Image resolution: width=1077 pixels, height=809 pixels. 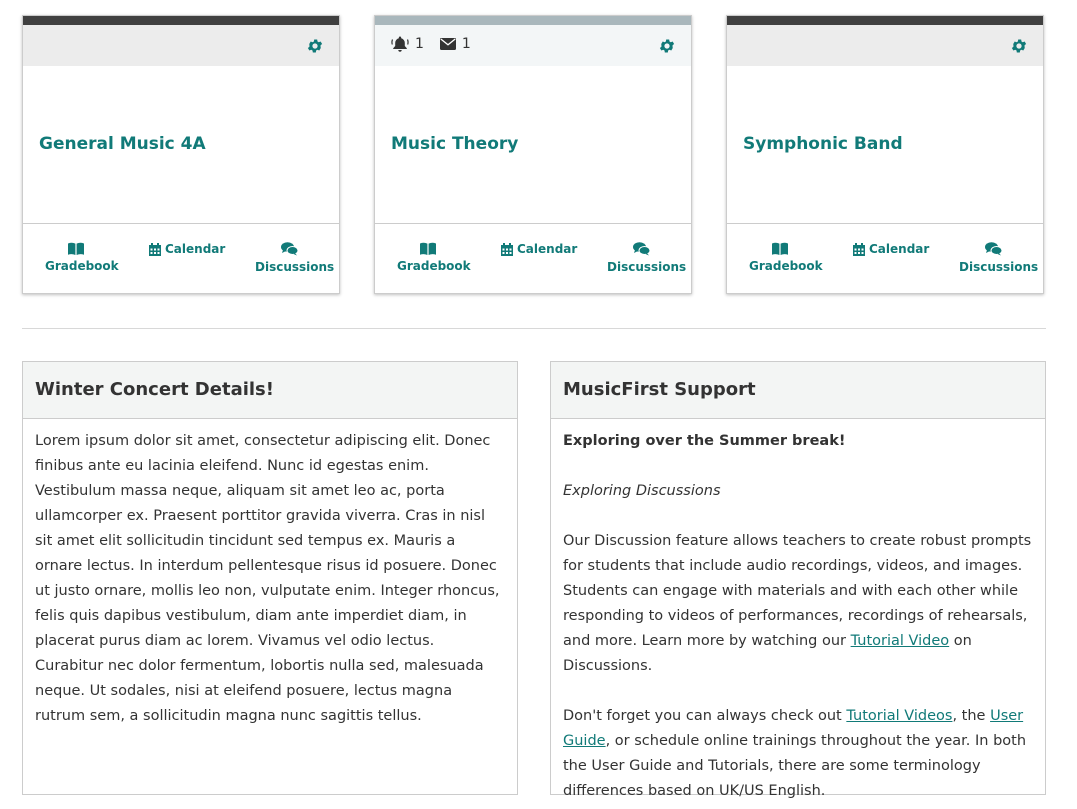 I want to click on panel-title: MusicFirst Support, so click(x=798, y=390).